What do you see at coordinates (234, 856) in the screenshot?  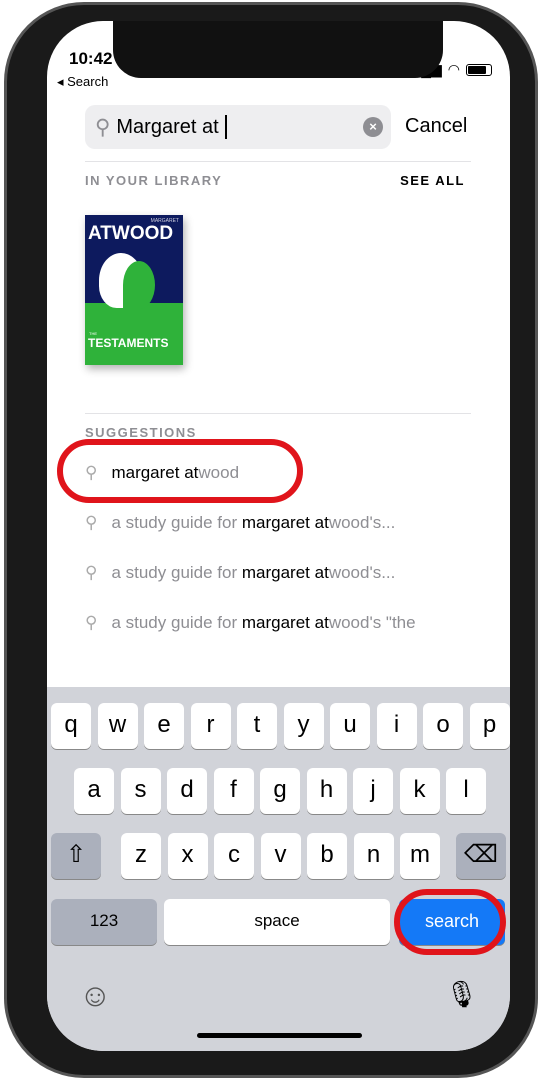 I see `key-c: c` at bounding box center [234, 856].